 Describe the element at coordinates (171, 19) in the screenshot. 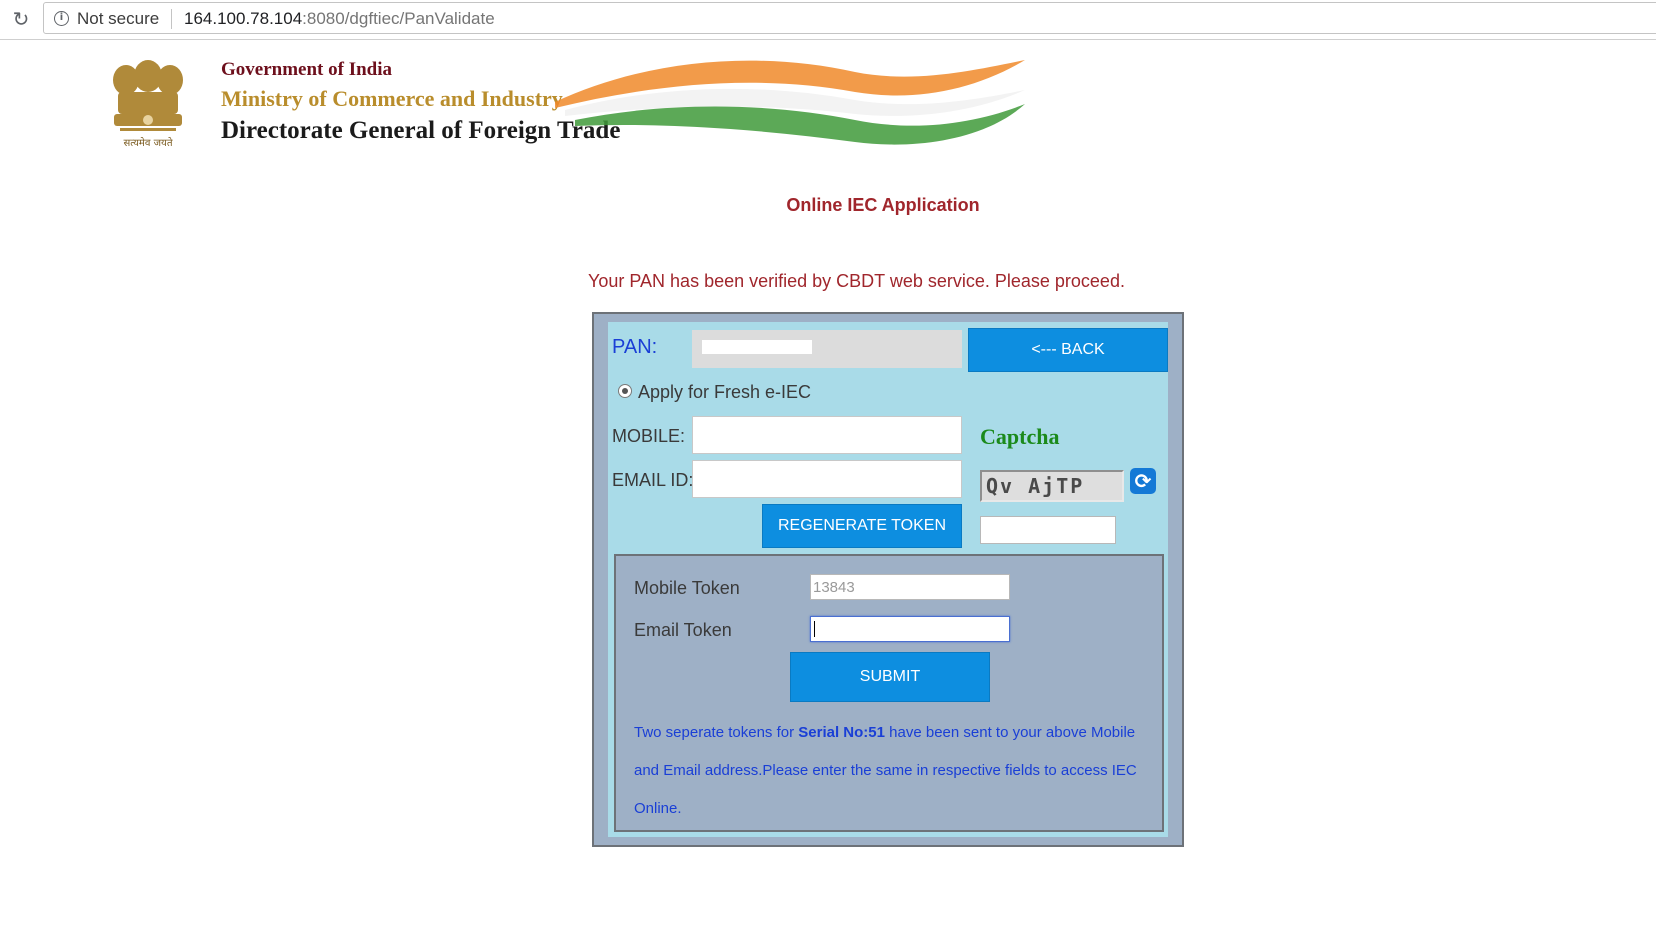

I see `url-separator` at that location.